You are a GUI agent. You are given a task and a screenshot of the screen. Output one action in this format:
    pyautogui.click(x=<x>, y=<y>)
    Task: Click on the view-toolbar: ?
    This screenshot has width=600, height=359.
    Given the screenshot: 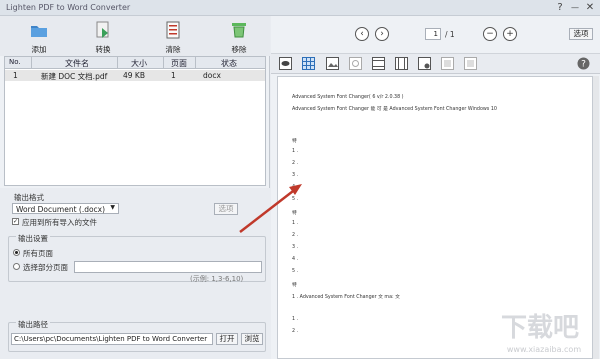 What is the action you would take?
    pyautogui.click(x=435, y=64)
    